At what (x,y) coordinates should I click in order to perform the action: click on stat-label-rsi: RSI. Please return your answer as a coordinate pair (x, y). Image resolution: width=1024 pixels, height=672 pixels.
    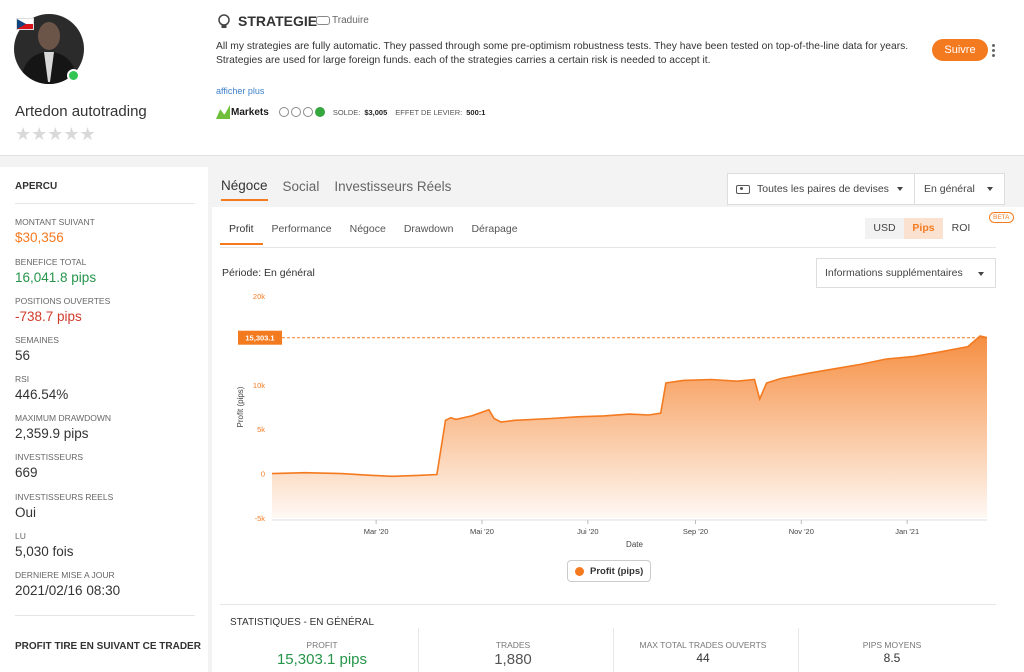
    Looking at the image, I should click on (22, 379).